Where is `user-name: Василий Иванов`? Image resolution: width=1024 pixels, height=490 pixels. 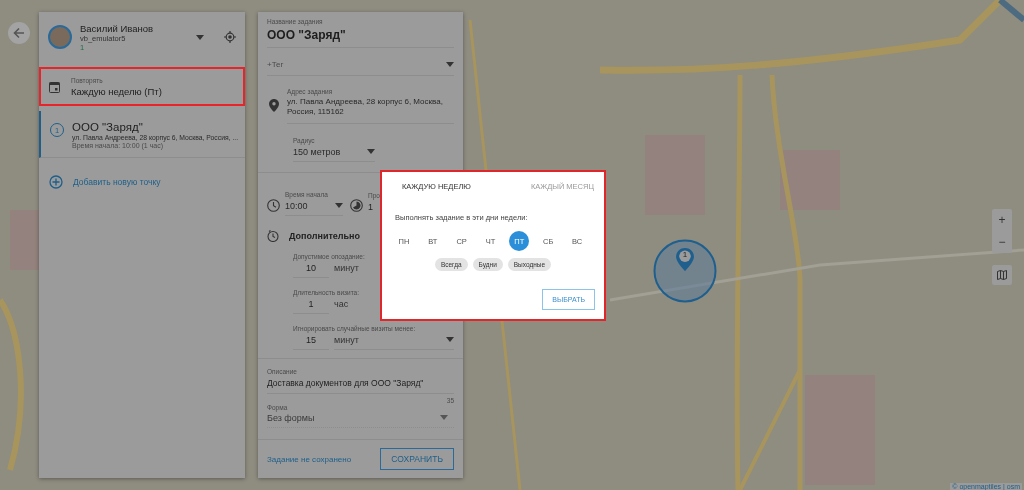
user-name: Василий Иванов is located at coordinates (117, 28).